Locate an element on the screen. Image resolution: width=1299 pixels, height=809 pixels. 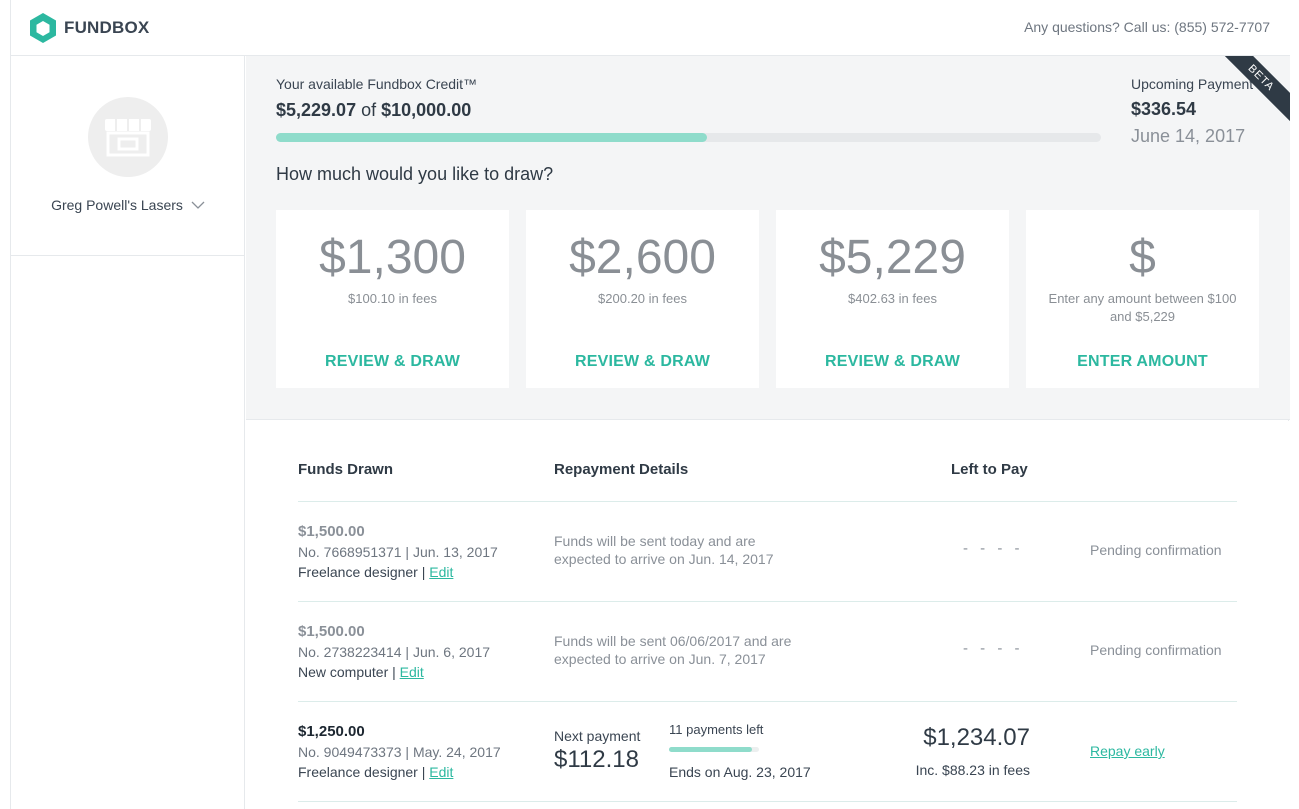
upcoming-payment-amount: $336.54 is located at coordinates (1164, 109).